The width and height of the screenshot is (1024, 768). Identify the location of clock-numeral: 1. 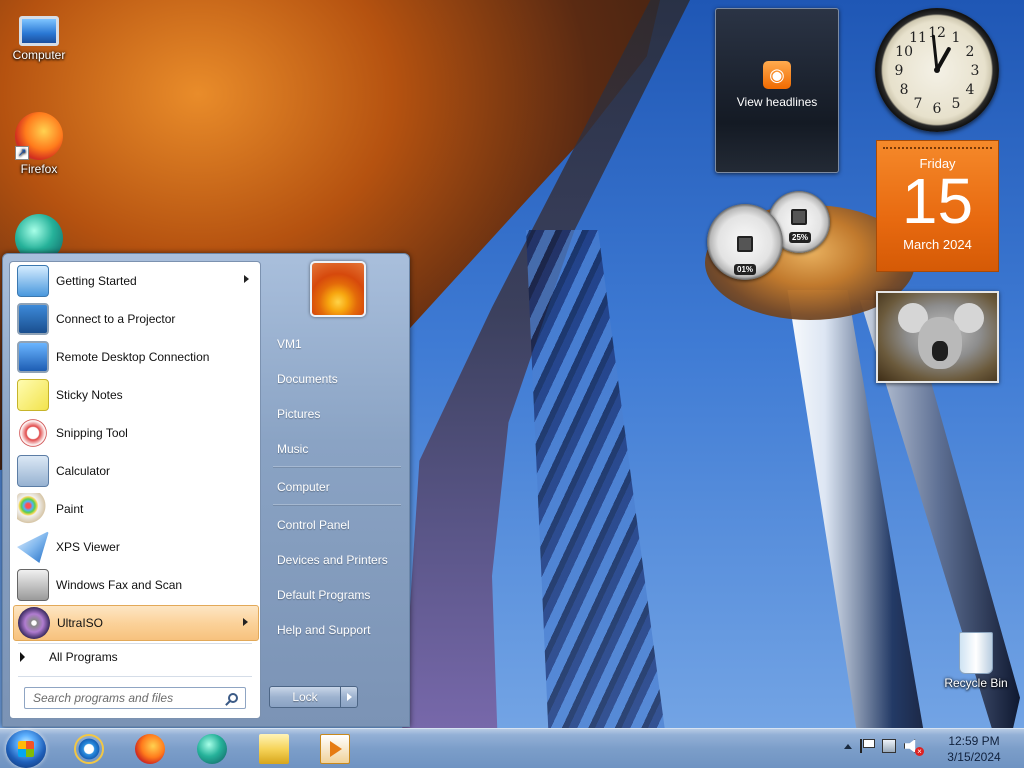
(956, 38).